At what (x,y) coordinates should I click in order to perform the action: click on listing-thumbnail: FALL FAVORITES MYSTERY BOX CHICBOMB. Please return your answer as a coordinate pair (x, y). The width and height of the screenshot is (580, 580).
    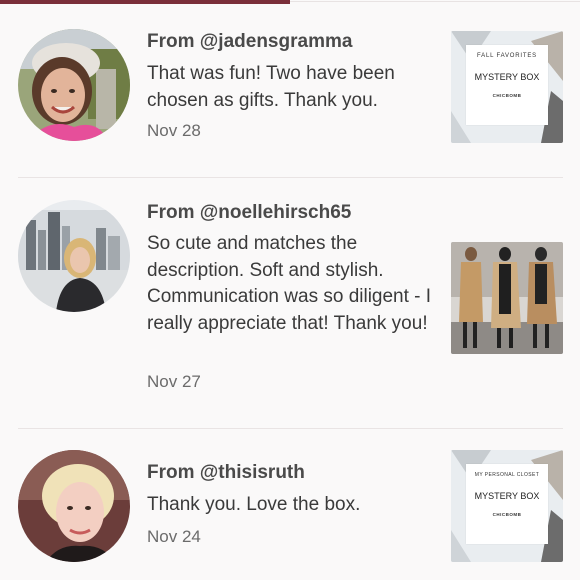
    Looking at the image, I should click on (507, 87).